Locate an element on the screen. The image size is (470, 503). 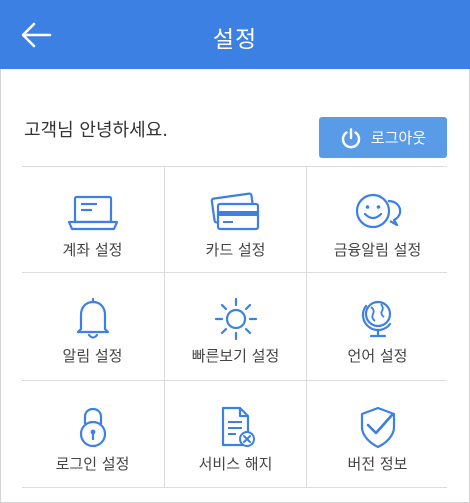
menu-item-service-cancellation: 서비스 해지 is located at coordinates (235, 434).